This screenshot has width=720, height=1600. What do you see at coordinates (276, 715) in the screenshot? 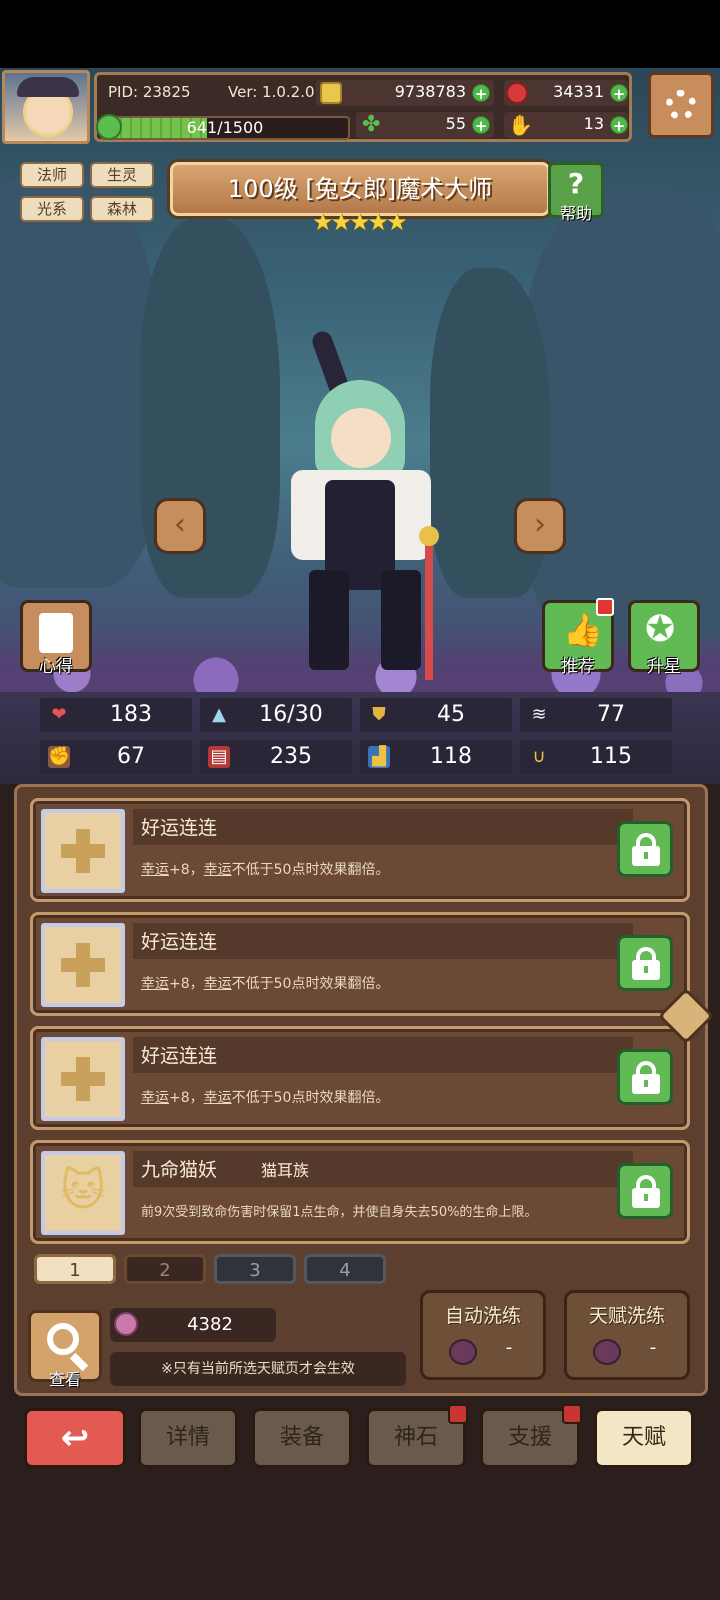
I see `stat-mana: ▲ 16/30` at bounding box center [276, 715].